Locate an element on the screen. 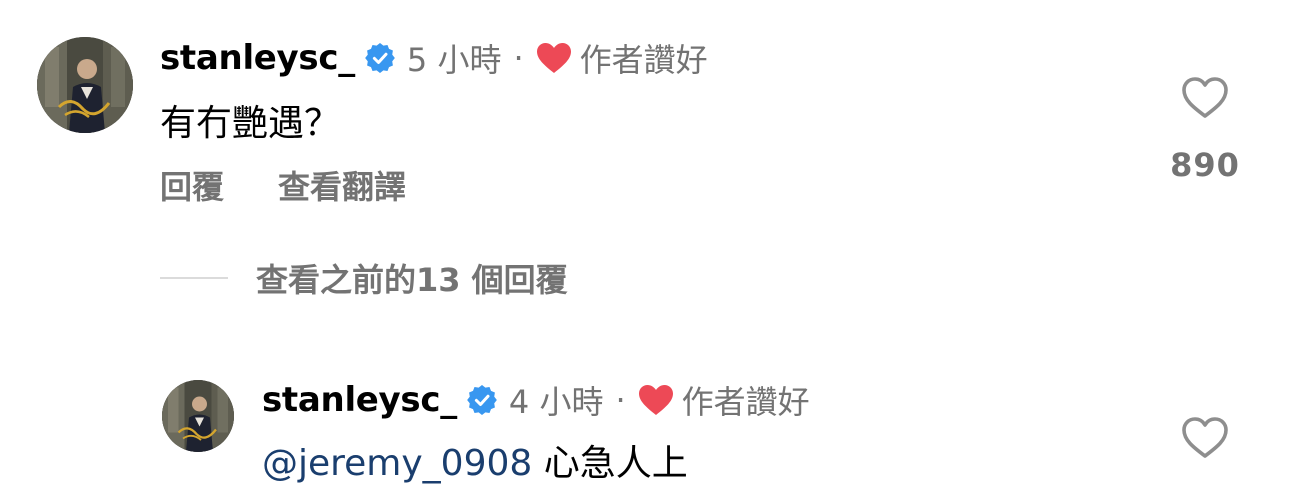  reply-like-column is located at coordinates (1205, 438).